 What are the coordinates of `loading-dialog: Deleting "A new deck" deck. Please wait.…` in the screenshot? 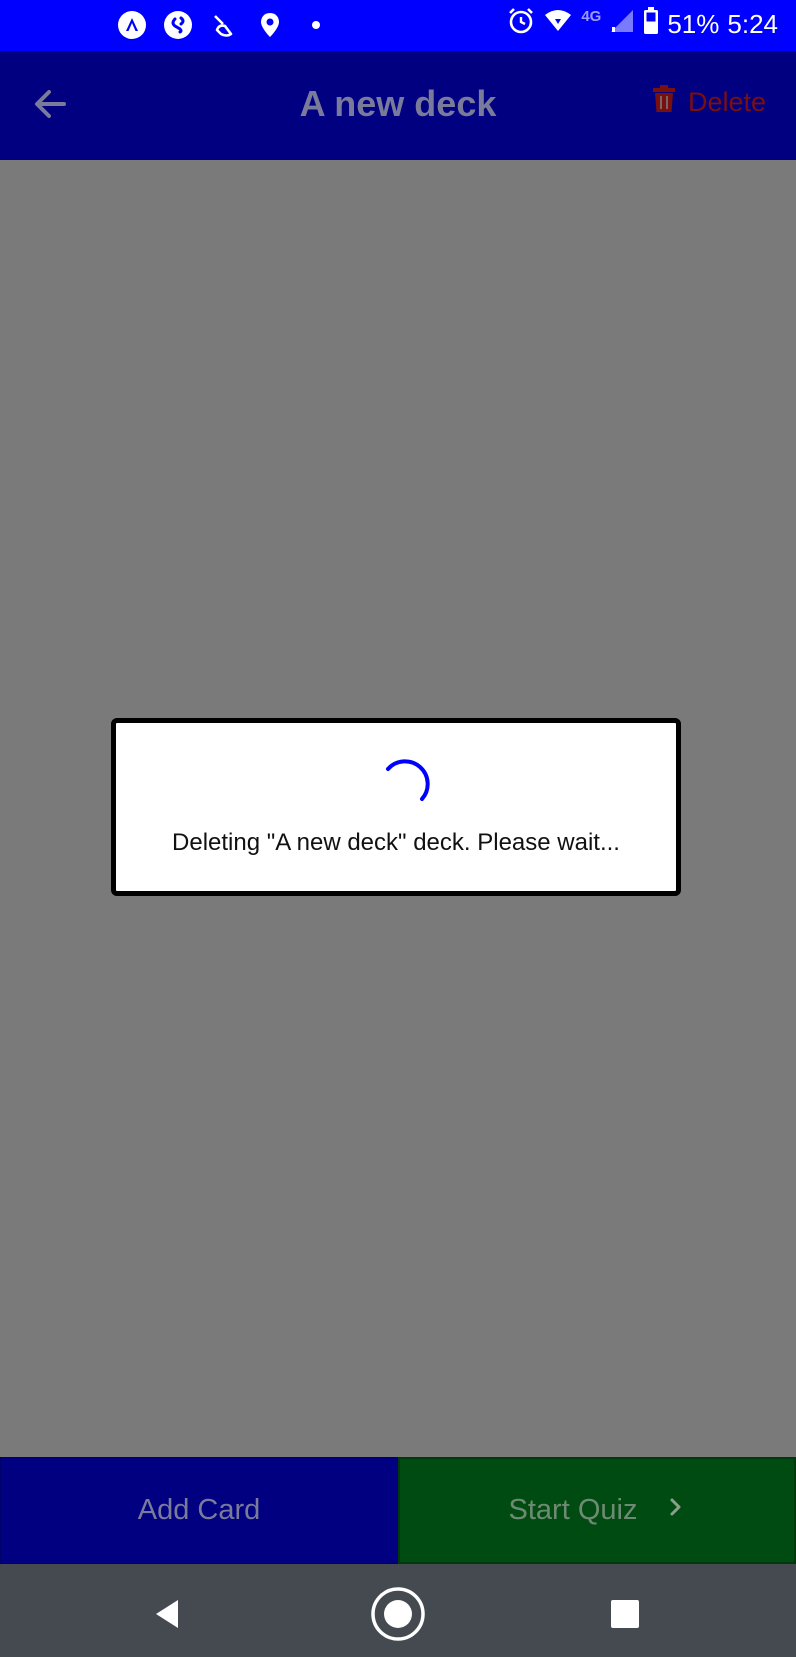 It's located at (396, 807).